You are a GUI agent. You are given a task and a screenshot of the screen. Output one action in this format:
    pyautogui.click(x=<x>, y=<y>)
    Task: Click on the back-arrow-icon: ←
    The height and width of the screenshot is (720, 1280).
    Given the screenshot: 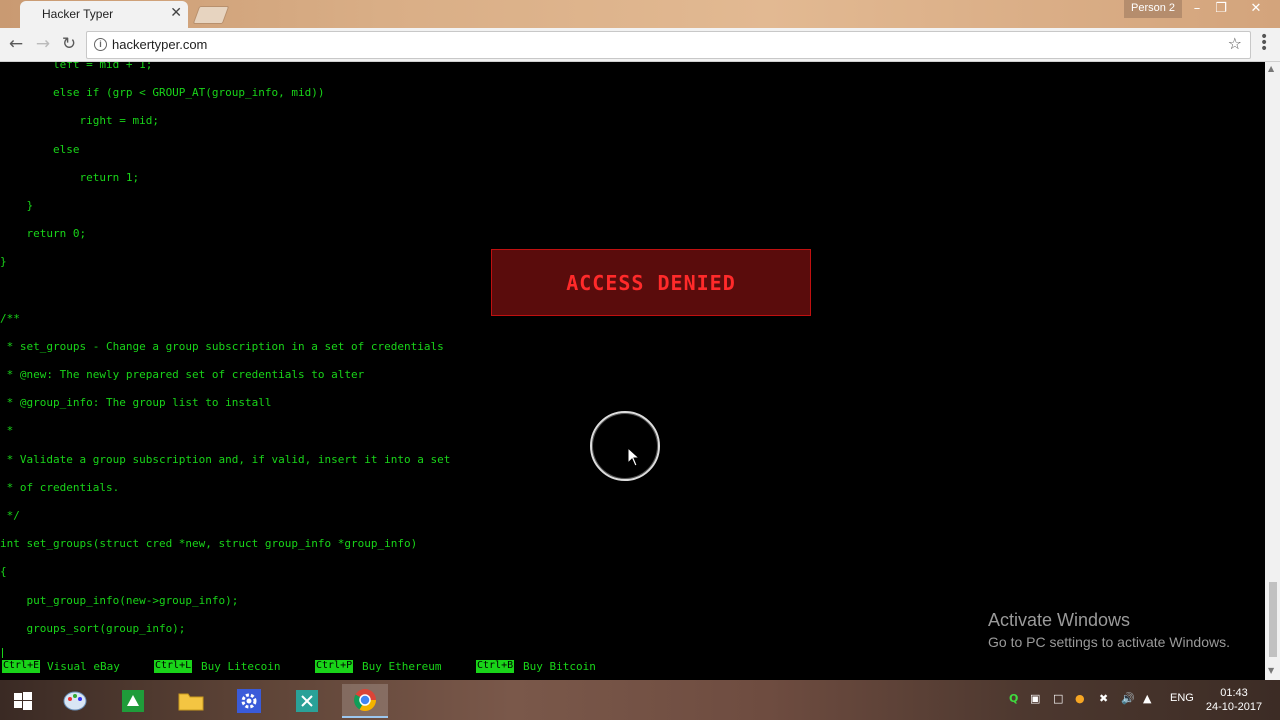 What is the action you would take?
    pyautogui.click(x=16, y=44)
    